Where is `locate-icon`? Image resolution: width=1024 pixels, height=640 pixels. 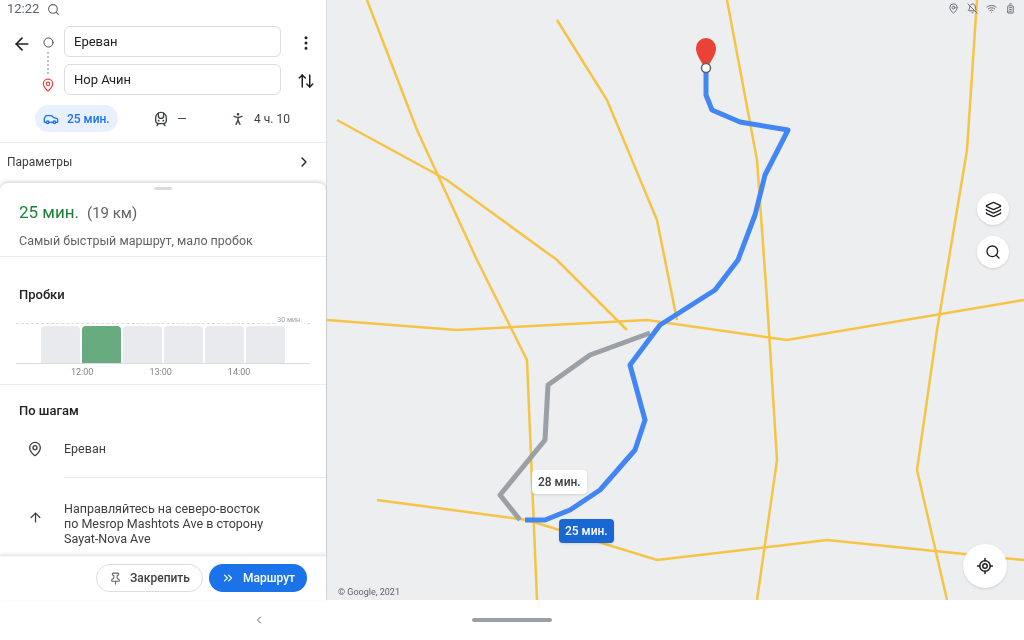
locate-icon is located at coordinates (985, 566).